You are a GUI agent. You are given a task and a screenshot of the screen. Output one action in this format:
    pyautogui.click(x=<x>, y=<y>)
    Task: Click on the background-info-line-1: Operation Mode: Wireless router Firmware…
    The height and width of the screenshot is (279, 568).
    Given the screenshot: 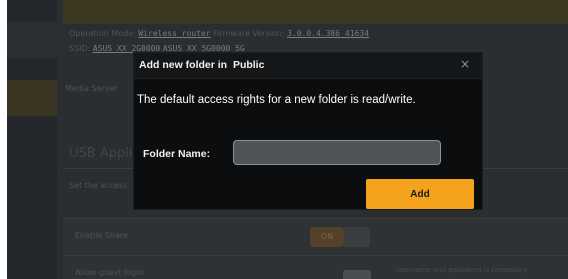 What is the action you would take?
    pyautogui.click(x=219, y=33)
    